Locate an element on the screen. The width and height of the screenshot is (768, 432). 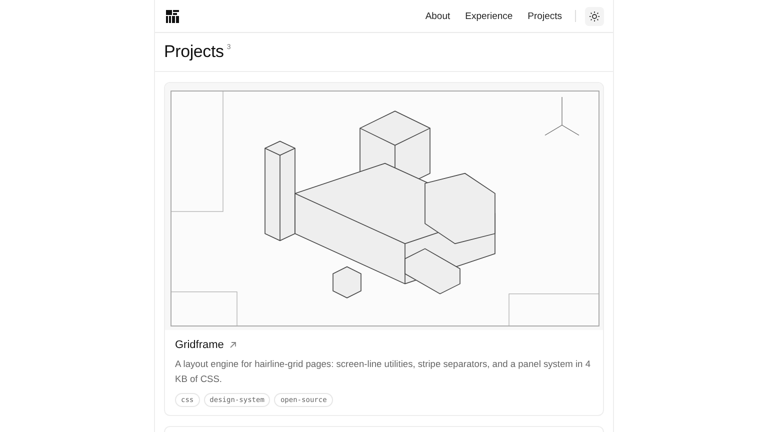
arrow-icon is located at coordinates (233, 345).